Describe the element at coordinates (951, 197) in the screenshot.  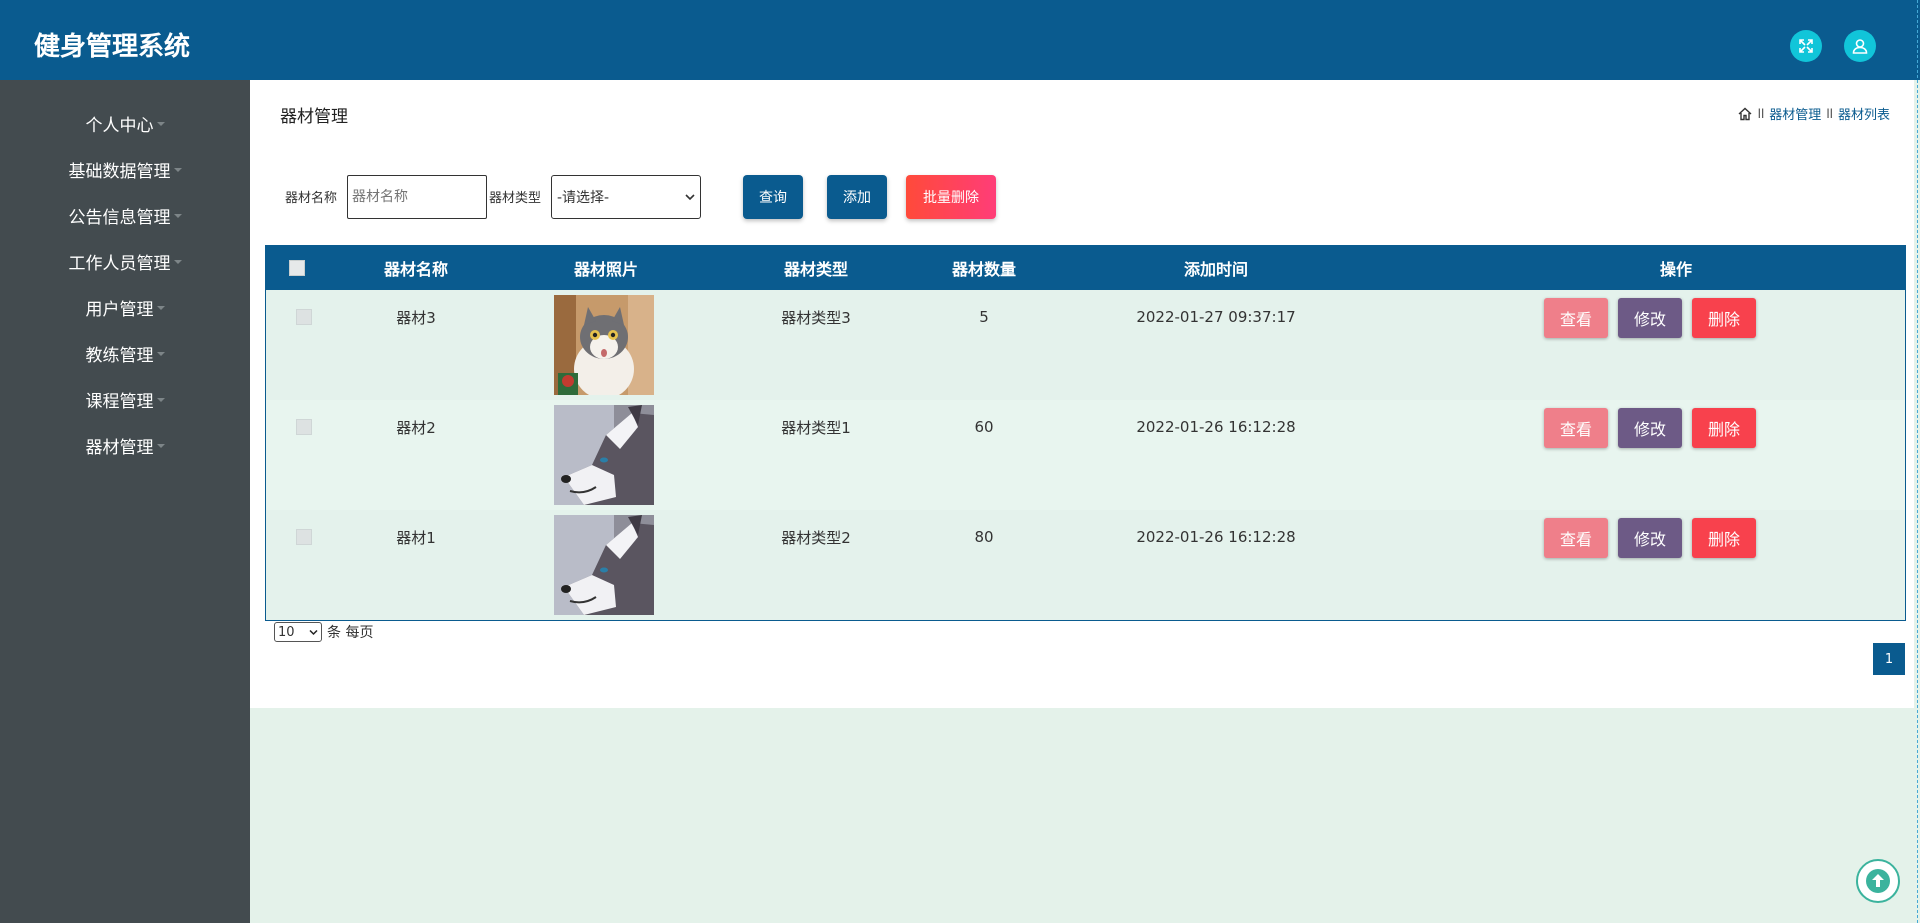
I see `batch-delete-button: 批量删除` at that location.